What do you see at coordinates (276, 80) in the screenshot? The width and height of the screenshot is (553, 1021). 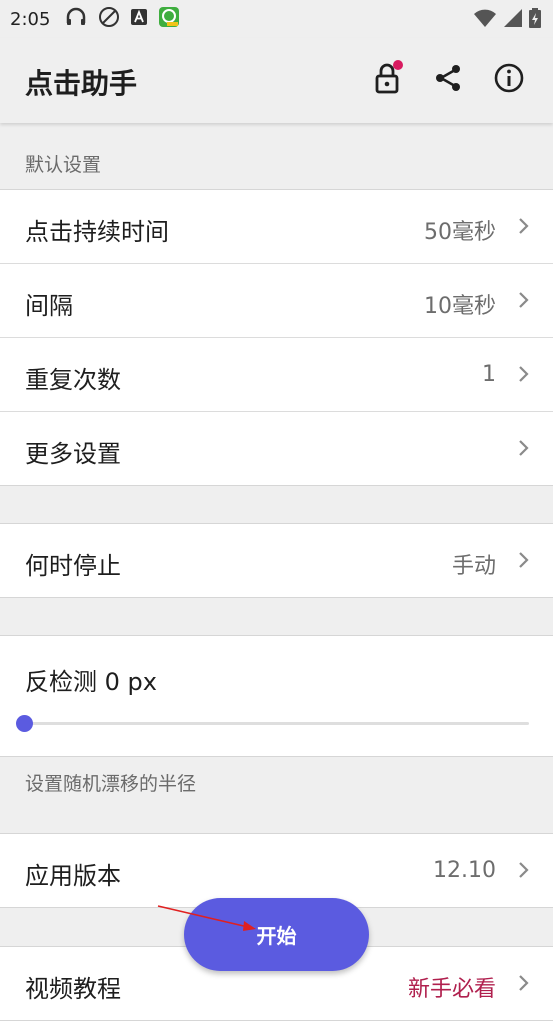 I see `app-bar: 点击助手` at bounding box center [276, 80].